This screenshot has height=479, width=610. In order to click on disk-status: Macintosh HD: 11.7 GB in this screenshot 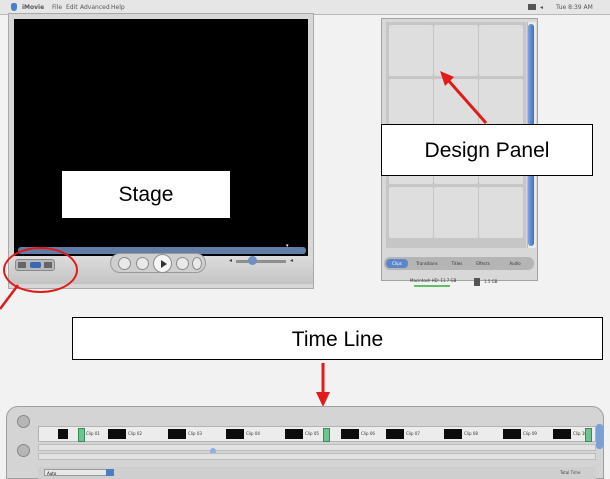, I will do `click(433, 280)`.